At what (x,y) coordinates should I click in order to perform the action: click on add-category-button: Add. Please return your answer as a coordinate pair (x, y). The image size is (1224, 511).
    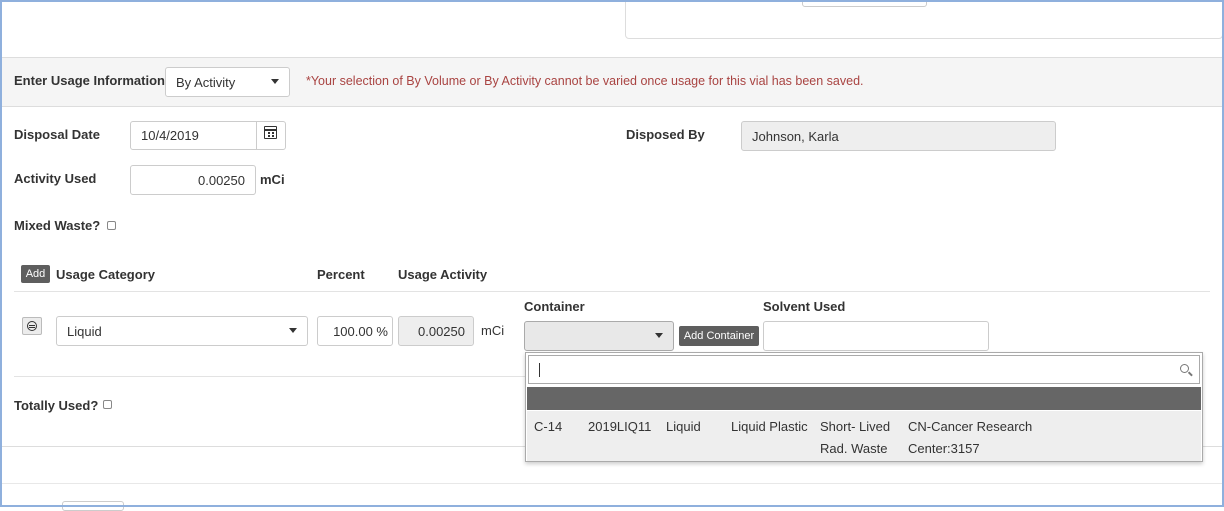
    Looking at the image, I should click on (35, 274).